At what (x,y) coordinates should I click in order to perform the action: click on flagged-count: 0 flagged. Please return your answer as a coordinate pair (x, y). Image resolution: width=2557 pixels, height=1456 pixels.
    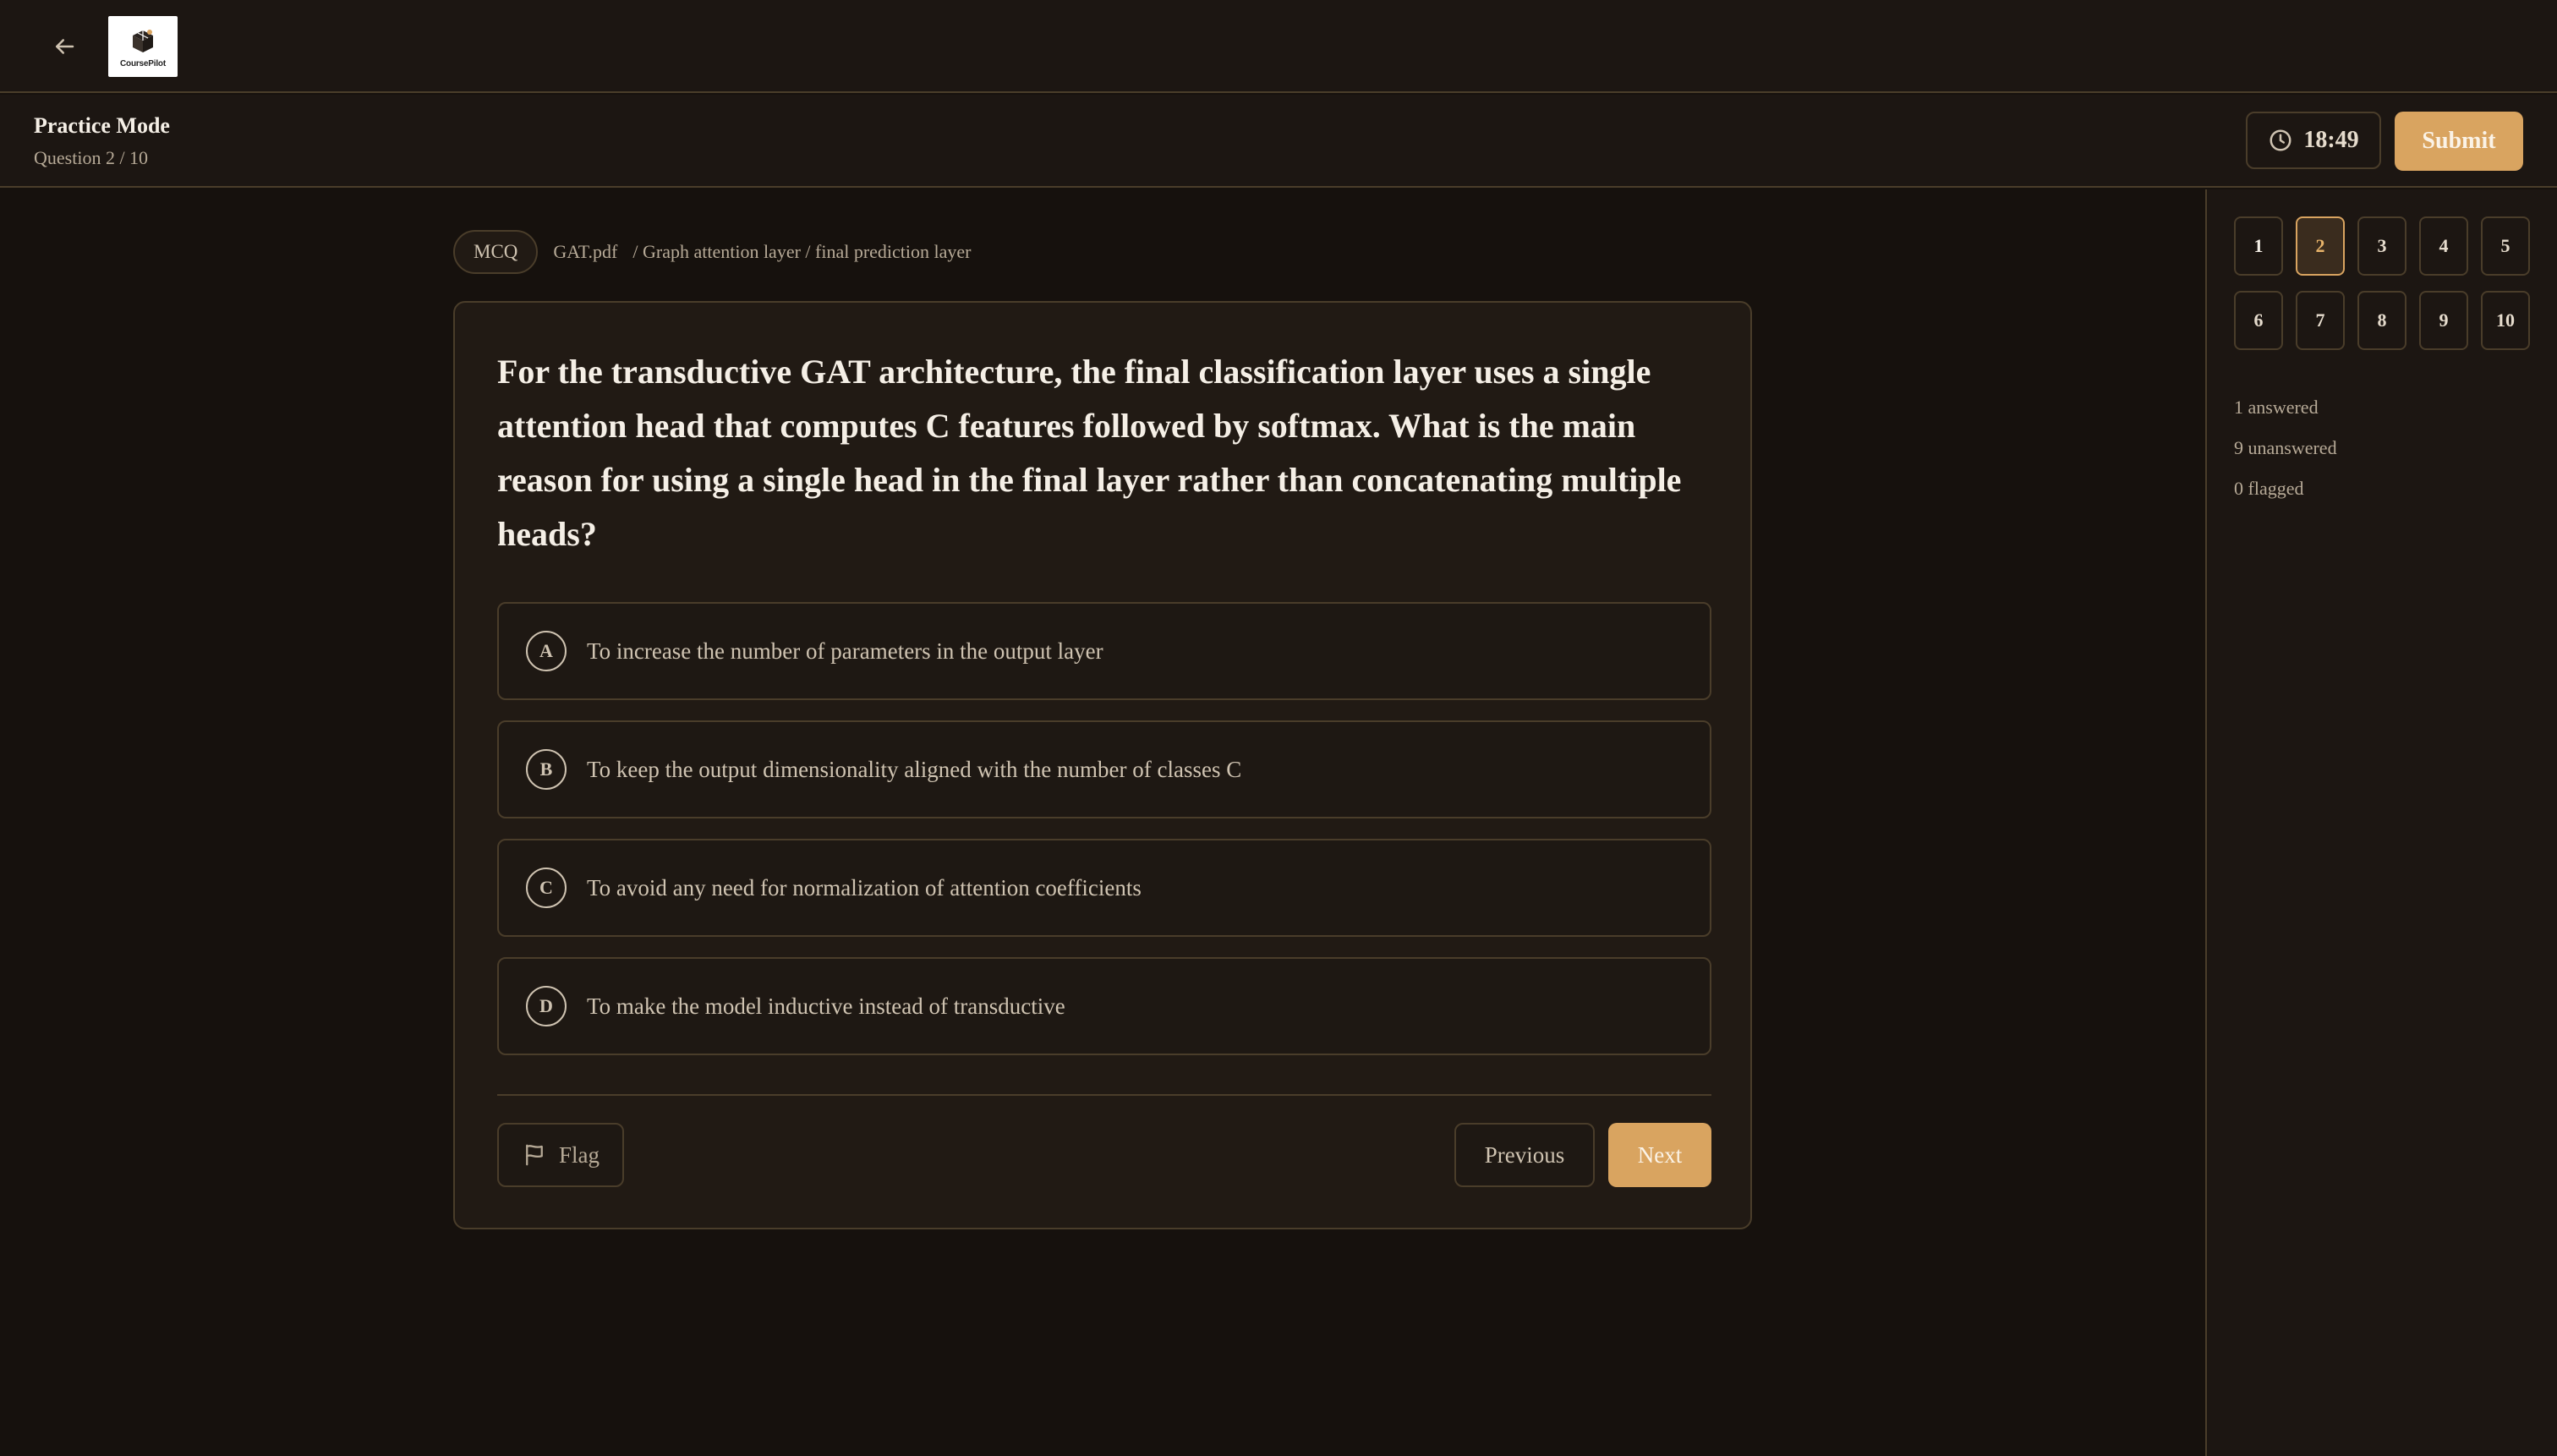
    Looking at the image, I should click on (2269, 488).